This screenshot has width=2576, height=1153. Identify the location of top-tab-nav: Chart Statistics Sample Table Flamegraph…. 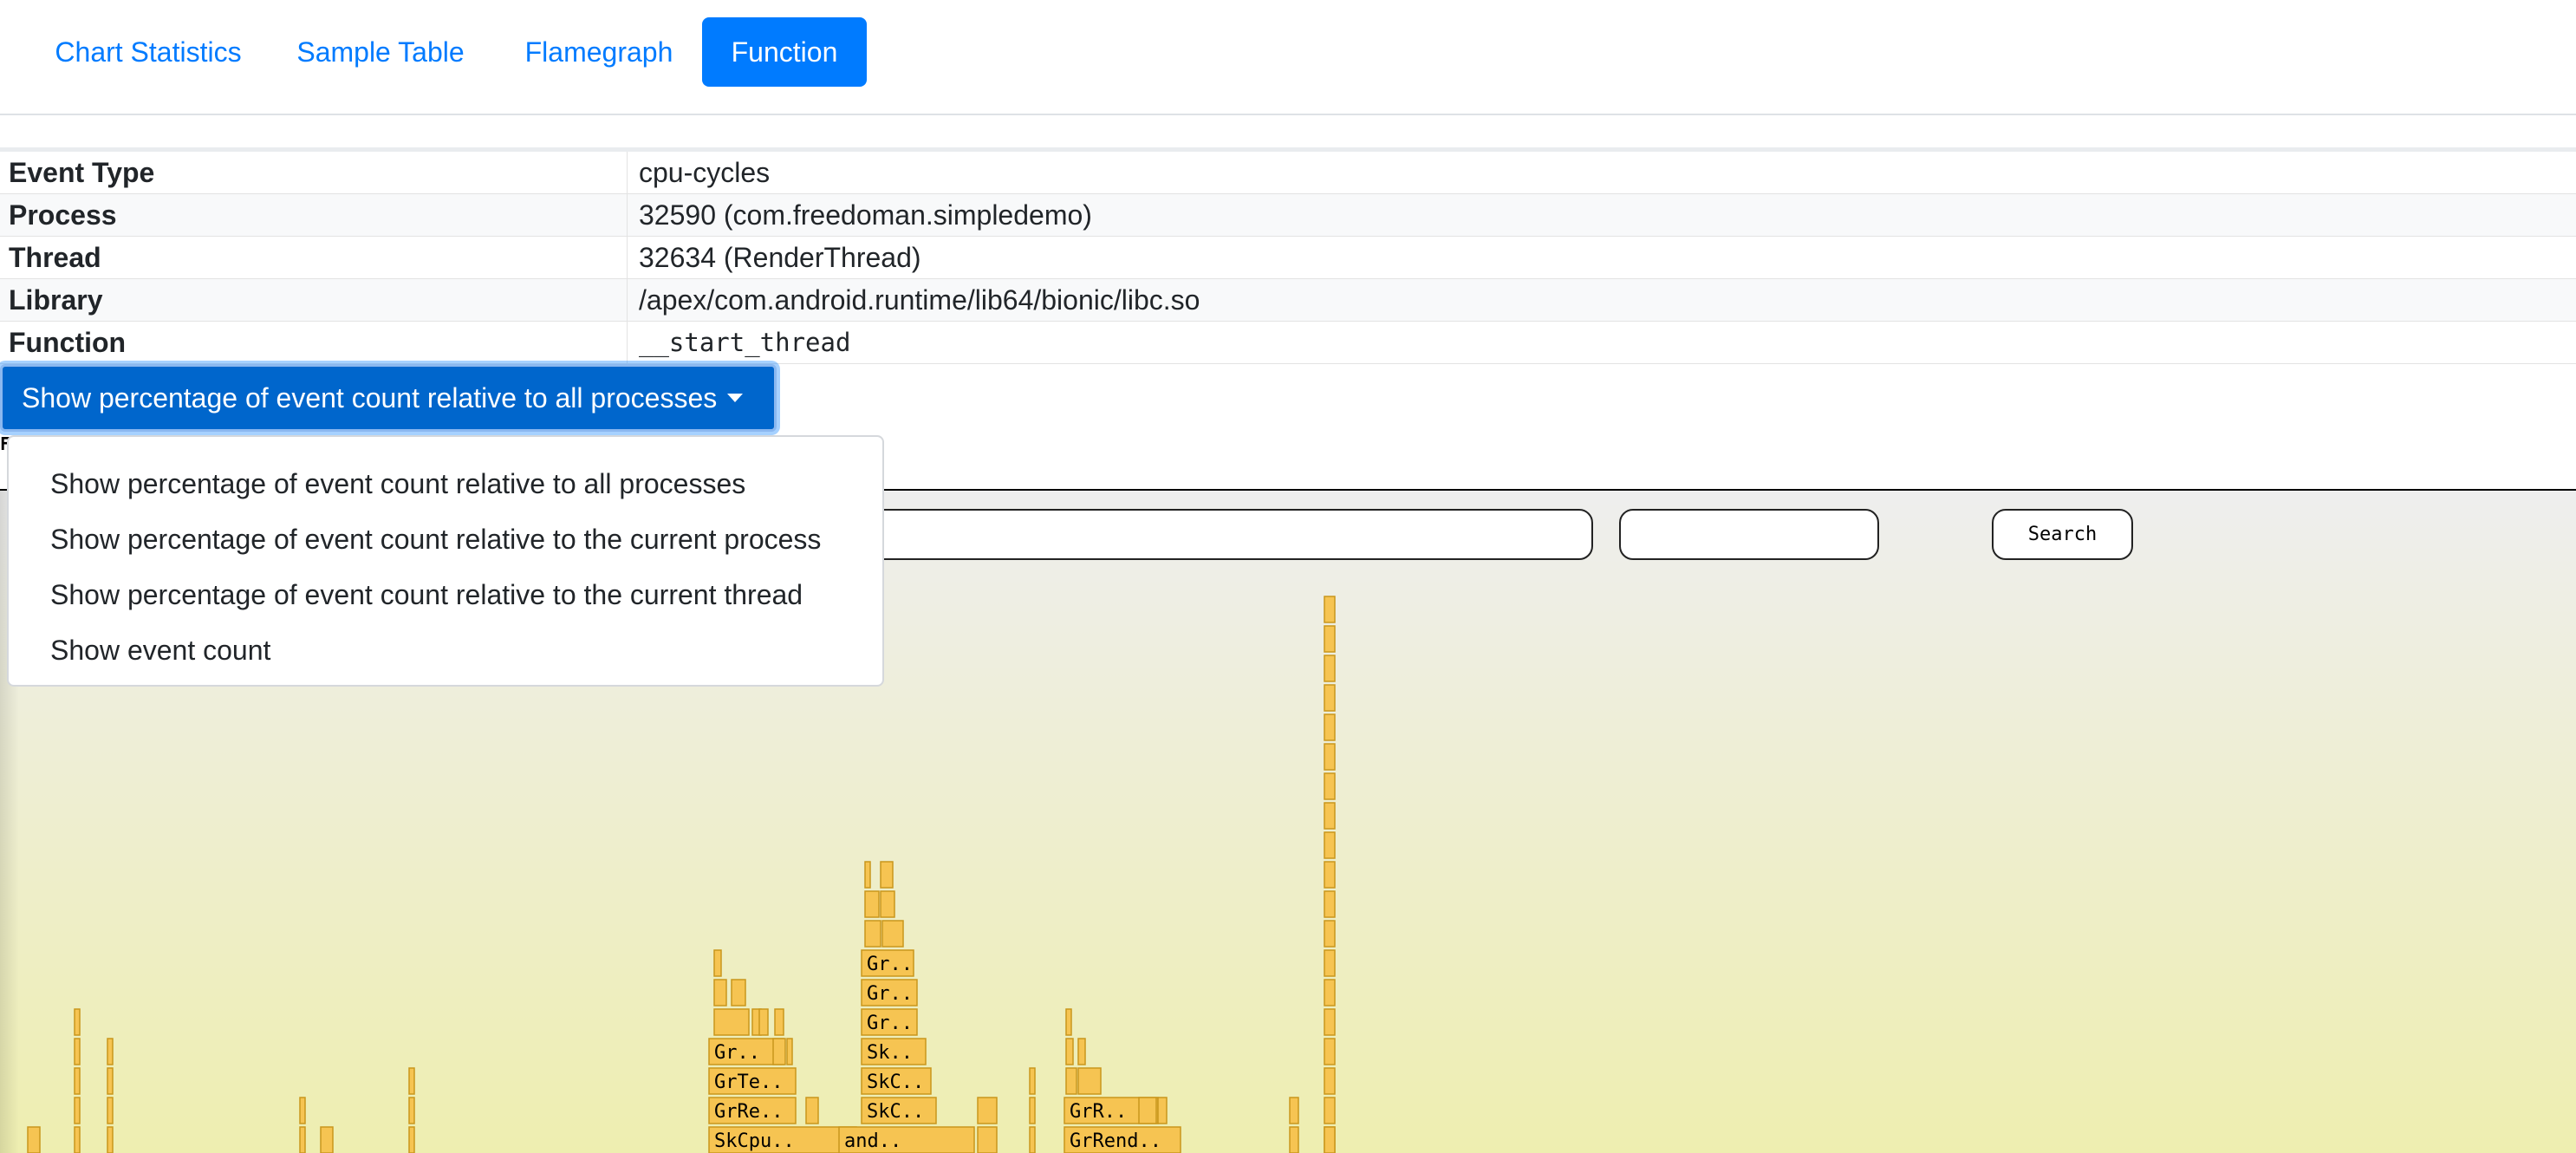
(1288, 57).